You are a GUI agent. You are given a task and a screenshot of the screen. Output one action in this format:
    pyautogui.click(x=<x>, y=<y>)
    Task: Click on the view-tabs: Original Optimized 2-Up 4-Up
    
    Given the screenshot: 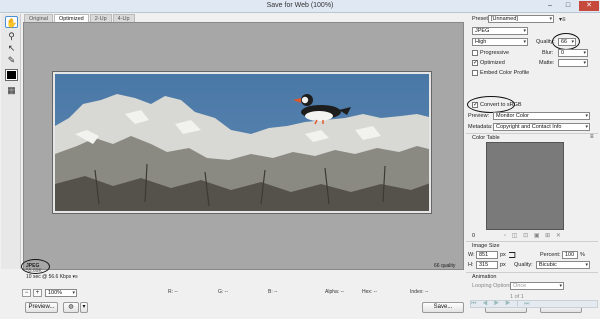 What is the action you would take?
    pyautogui.click(x=80, y=18)
    